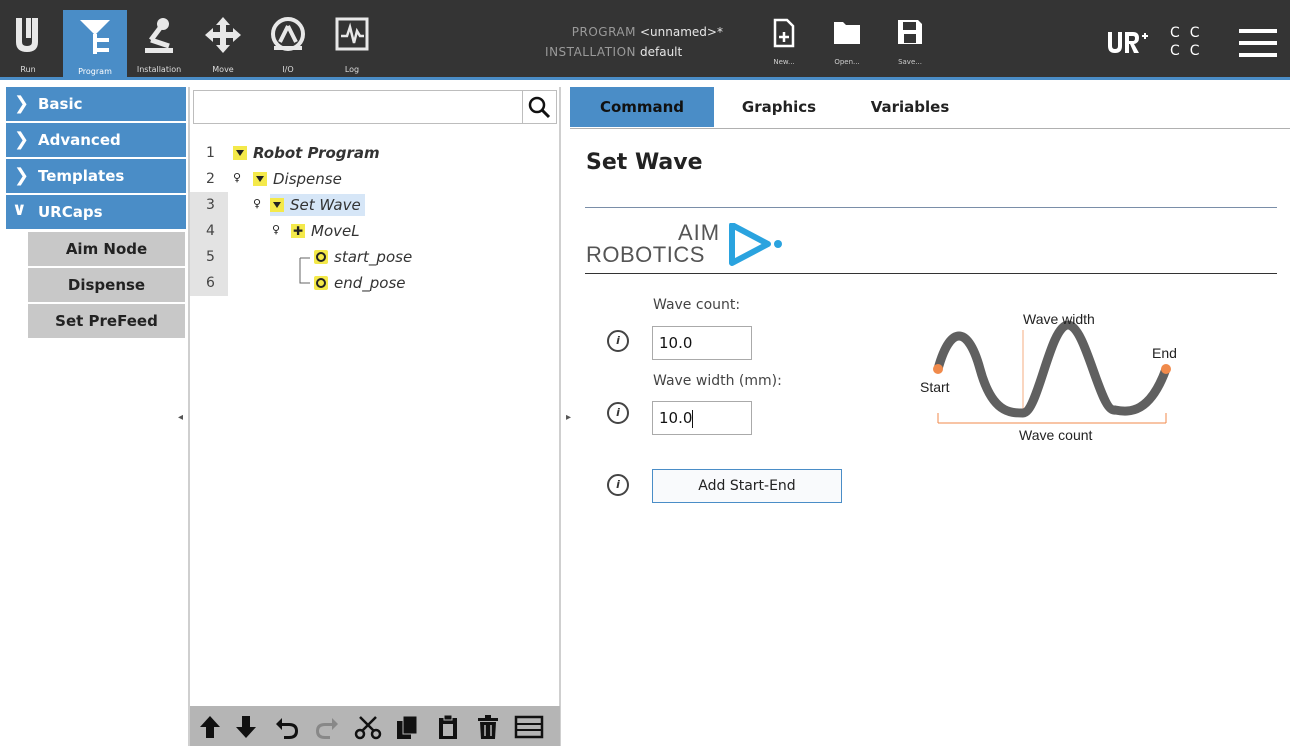 This screenshot has height=746, width=1290. I want to click on arrow-down-icon, so click(246, 727).